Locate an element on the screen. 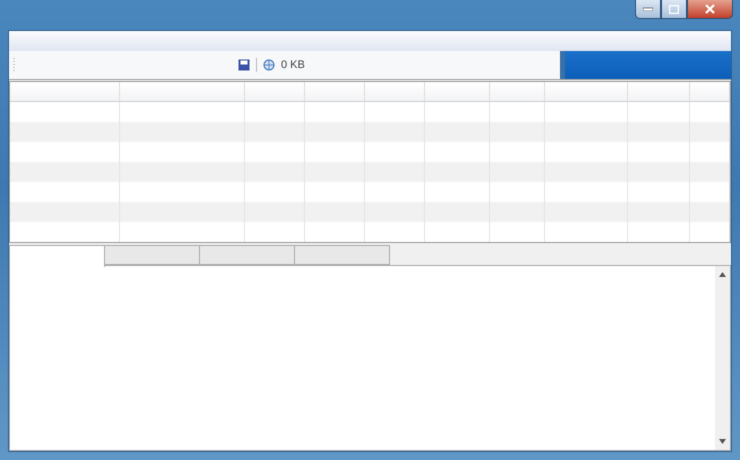 This screenshot has width=740, height=460. file-size-label: 0 KB is located at coordinates (293, 65).